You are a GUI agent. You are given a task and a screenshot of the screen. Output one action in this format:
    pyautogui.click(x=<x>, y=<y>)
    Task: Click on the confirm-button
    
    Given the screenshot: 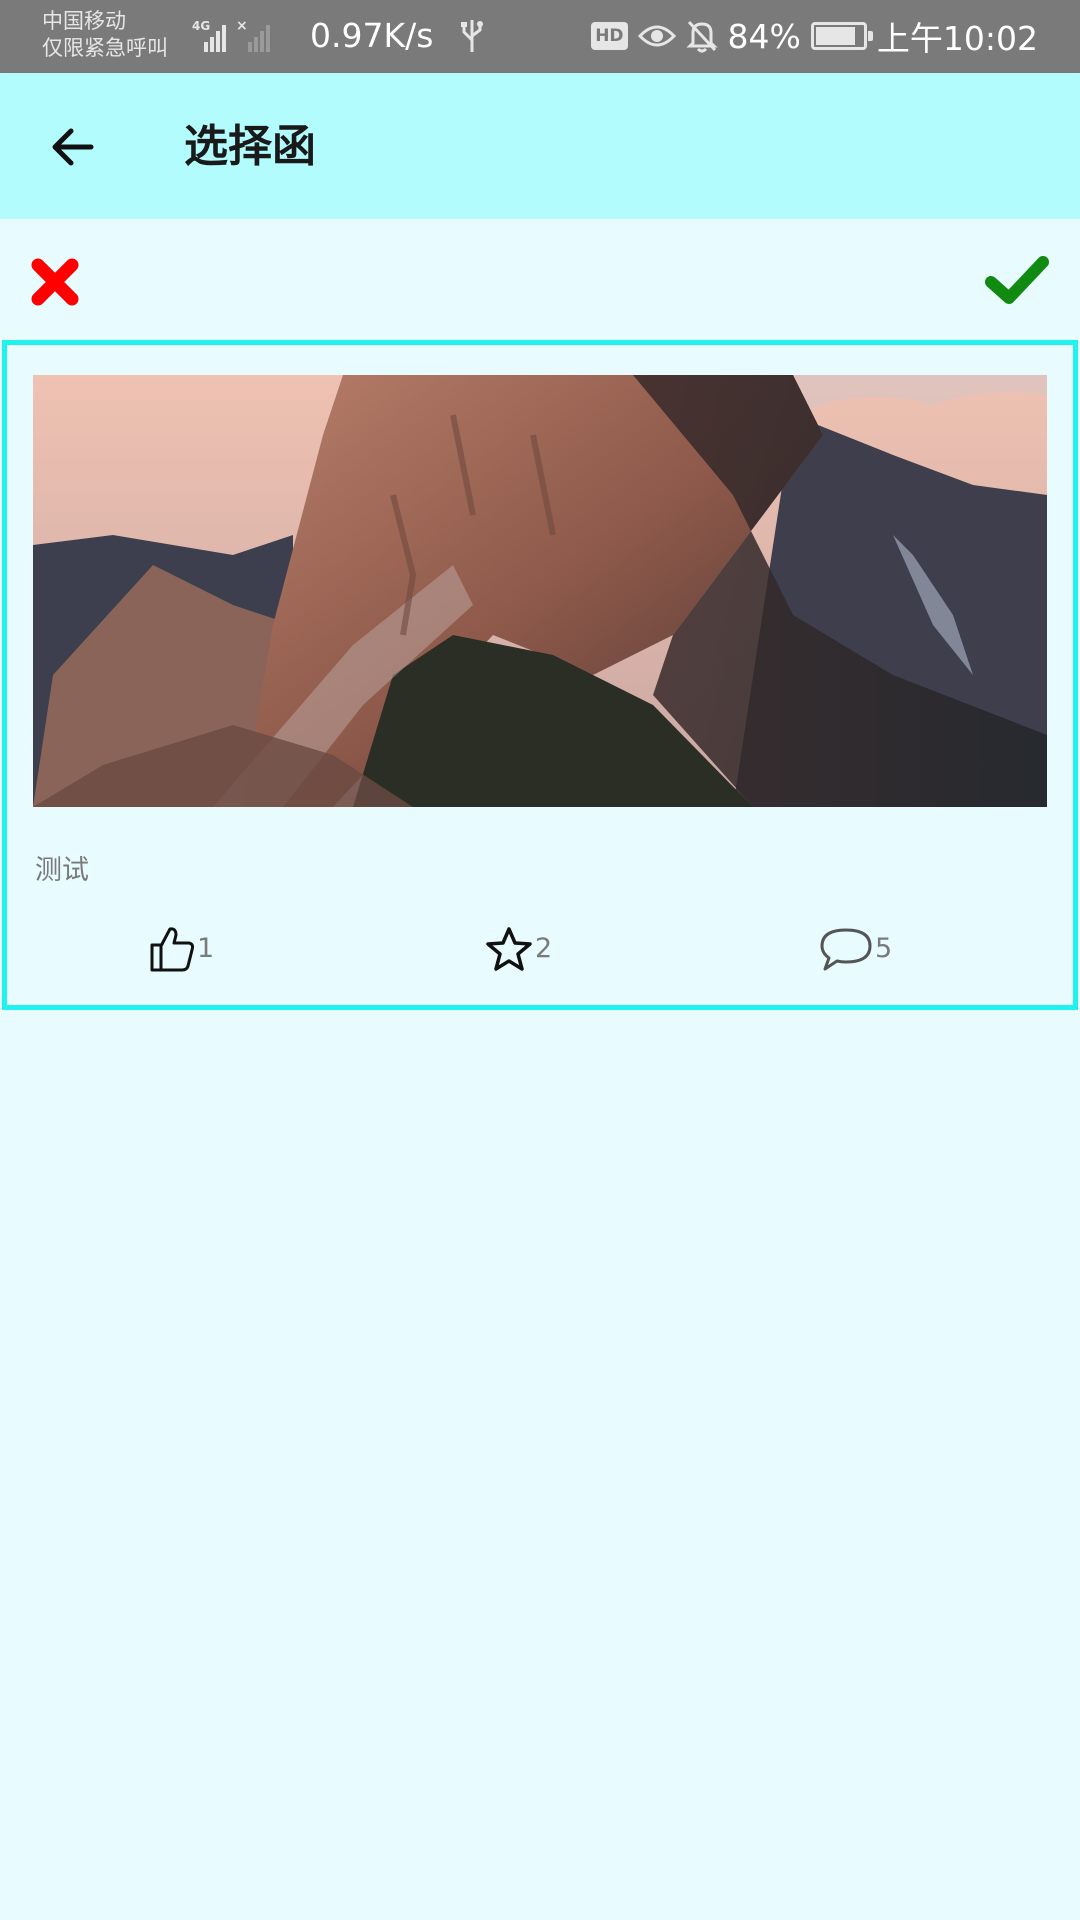 What is the action you would take?
    pyautogui.click(x=1017, y=280)
    